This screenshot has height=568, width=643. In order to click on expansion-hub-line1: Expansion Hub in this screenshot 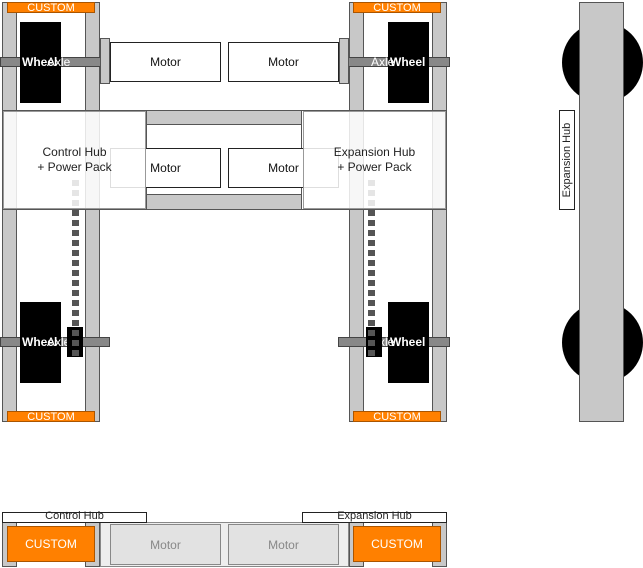, I will do `click(374, 152)`.